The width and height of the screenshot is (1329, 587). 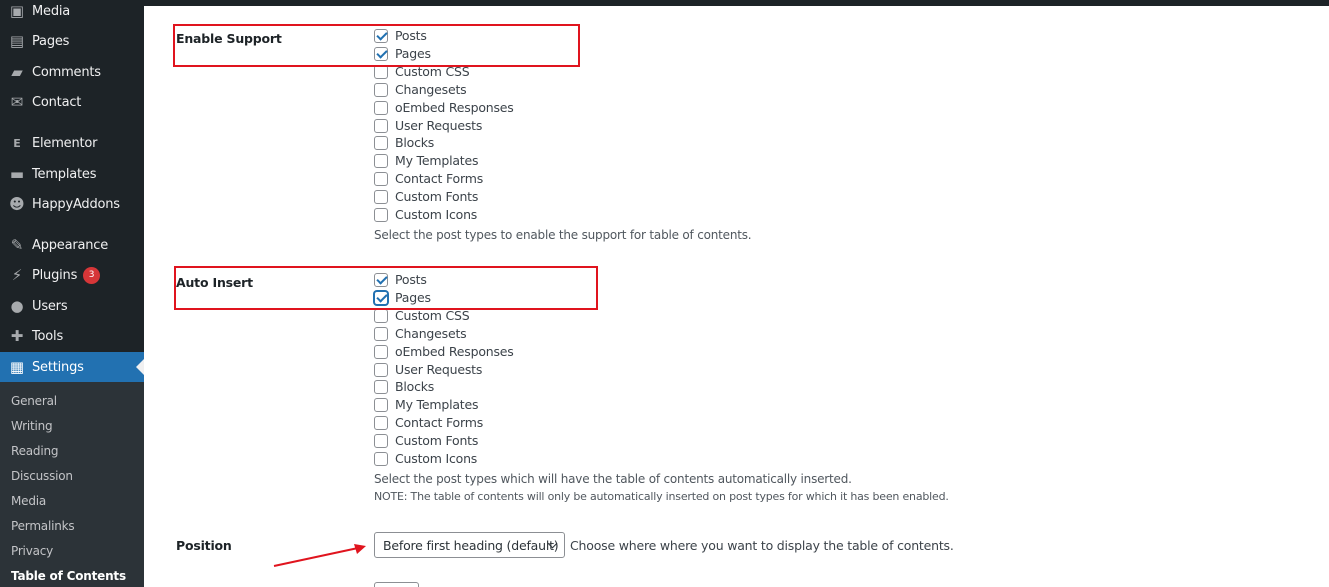 What do you see at coordinates (454, 107) in the screenshot?
I see `enable-support-checkbox-label-oembed-responses: oEmbed Responses` at bounding box center [454, 107].